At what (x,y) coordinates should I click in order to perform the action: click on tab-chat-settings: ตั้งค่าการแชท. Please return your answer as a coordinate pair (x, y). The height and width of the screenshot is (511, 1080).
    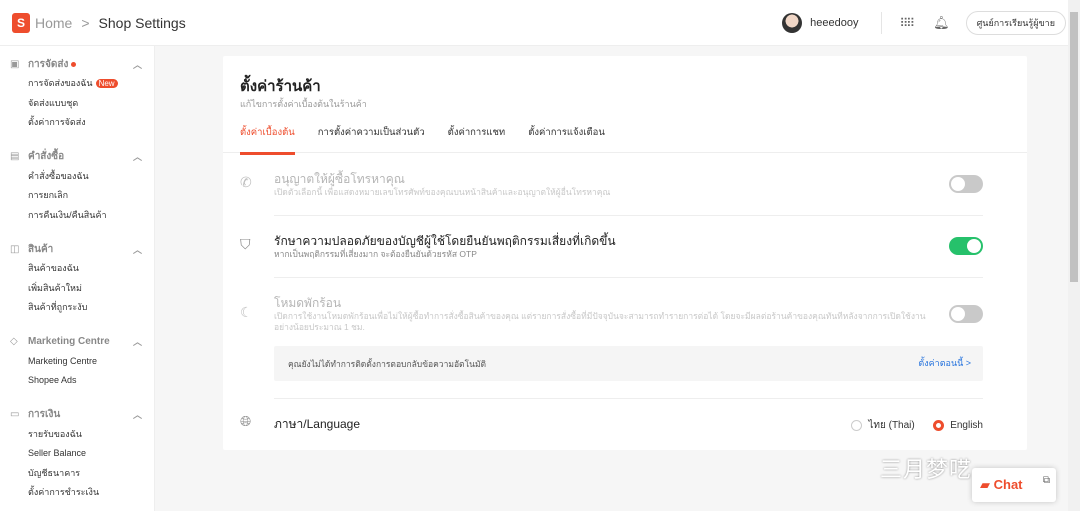
    Looking at the image, I should click on (477, 134).